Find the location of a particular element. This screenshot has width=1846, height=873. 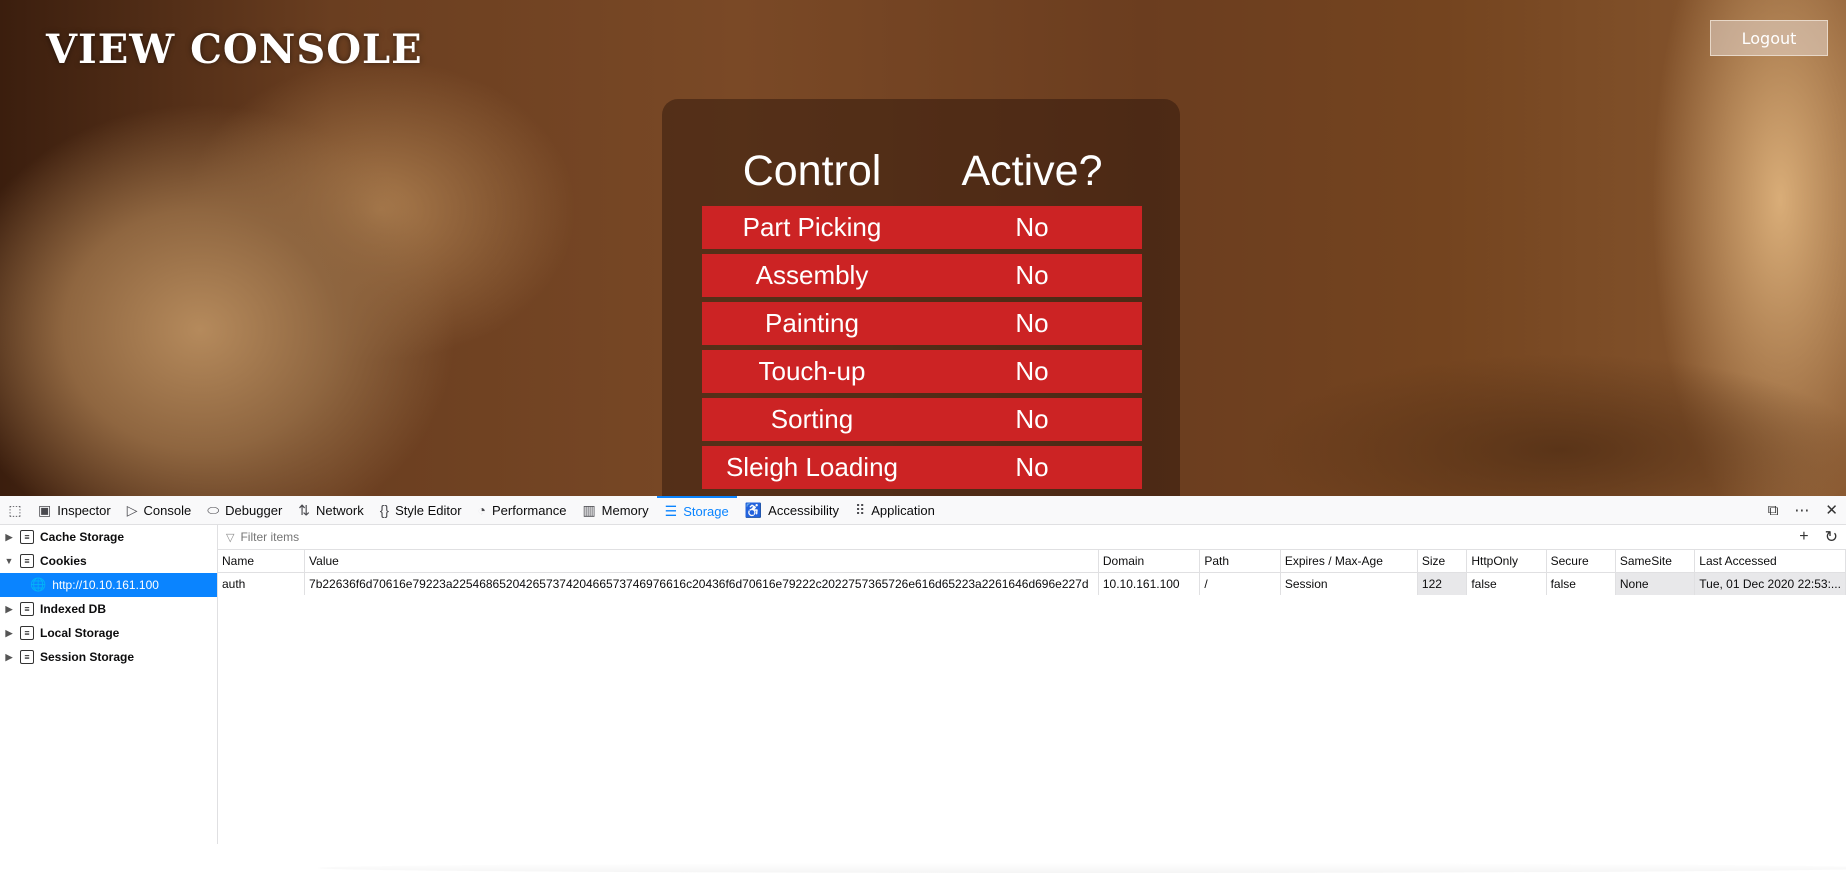

performance-icon: ◔ is located at coordinates (482, 510).